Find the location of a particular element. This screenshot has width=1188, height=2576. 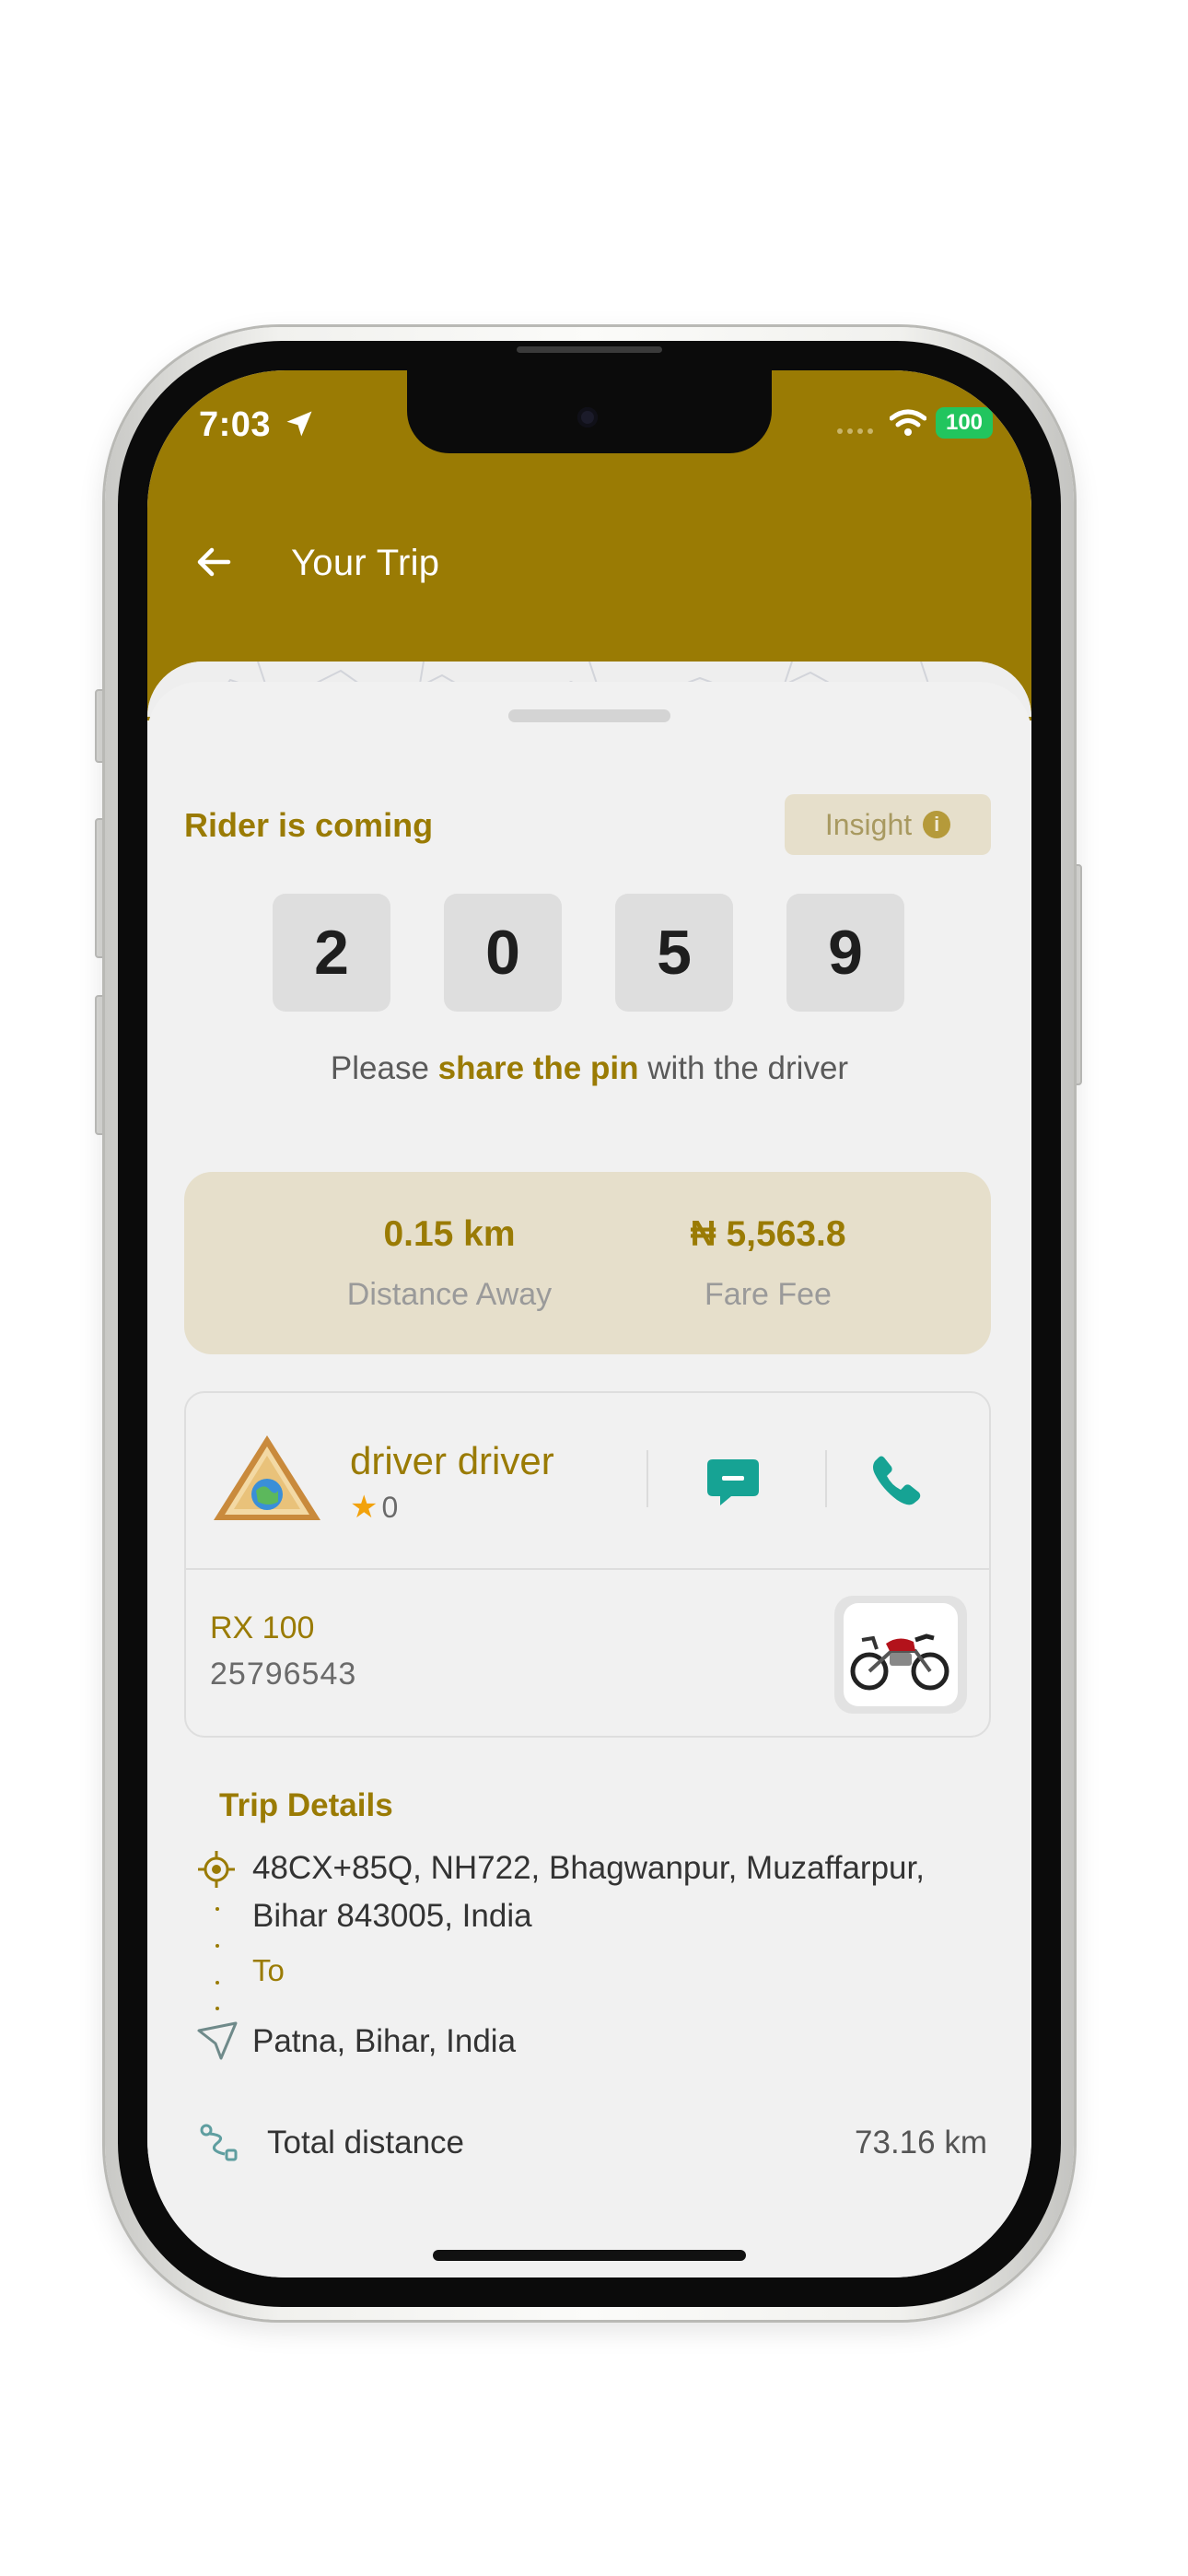

rider-status: Rider is coming is located at coordinates (309, 825).